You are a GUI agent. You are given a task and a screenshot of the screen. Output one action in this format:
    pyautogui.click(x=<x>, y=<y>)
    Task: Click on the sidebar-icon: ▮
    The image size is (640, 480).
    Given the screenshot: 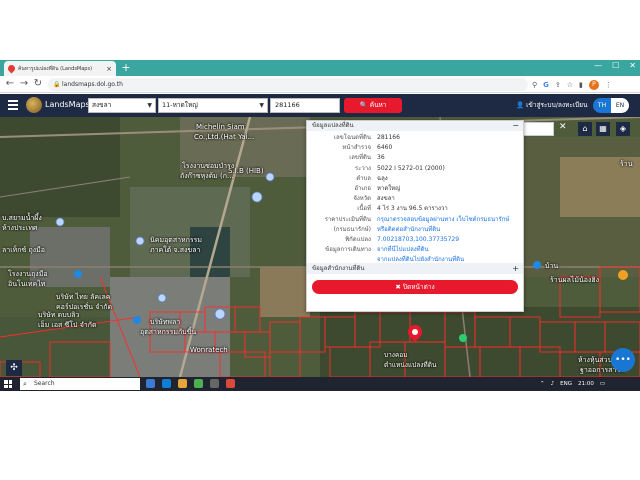 What is the action you would take?
    pyautogui.click(x=581, y=85)
    